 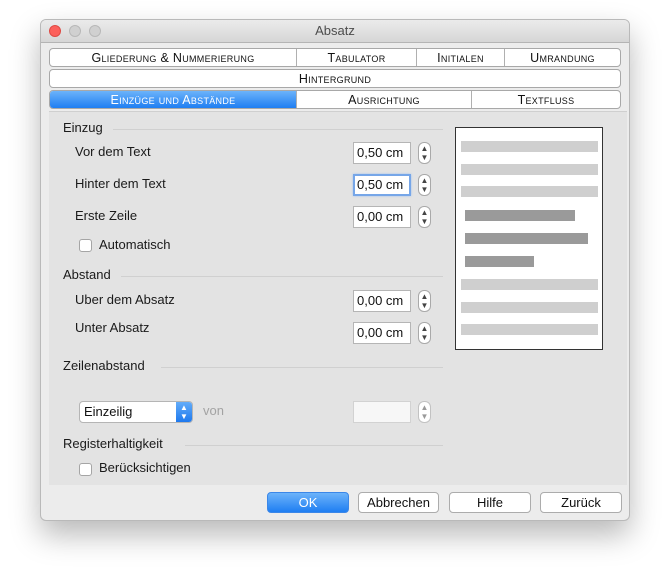 I want to click on paragraph-preview, so click(x=529, y=238).